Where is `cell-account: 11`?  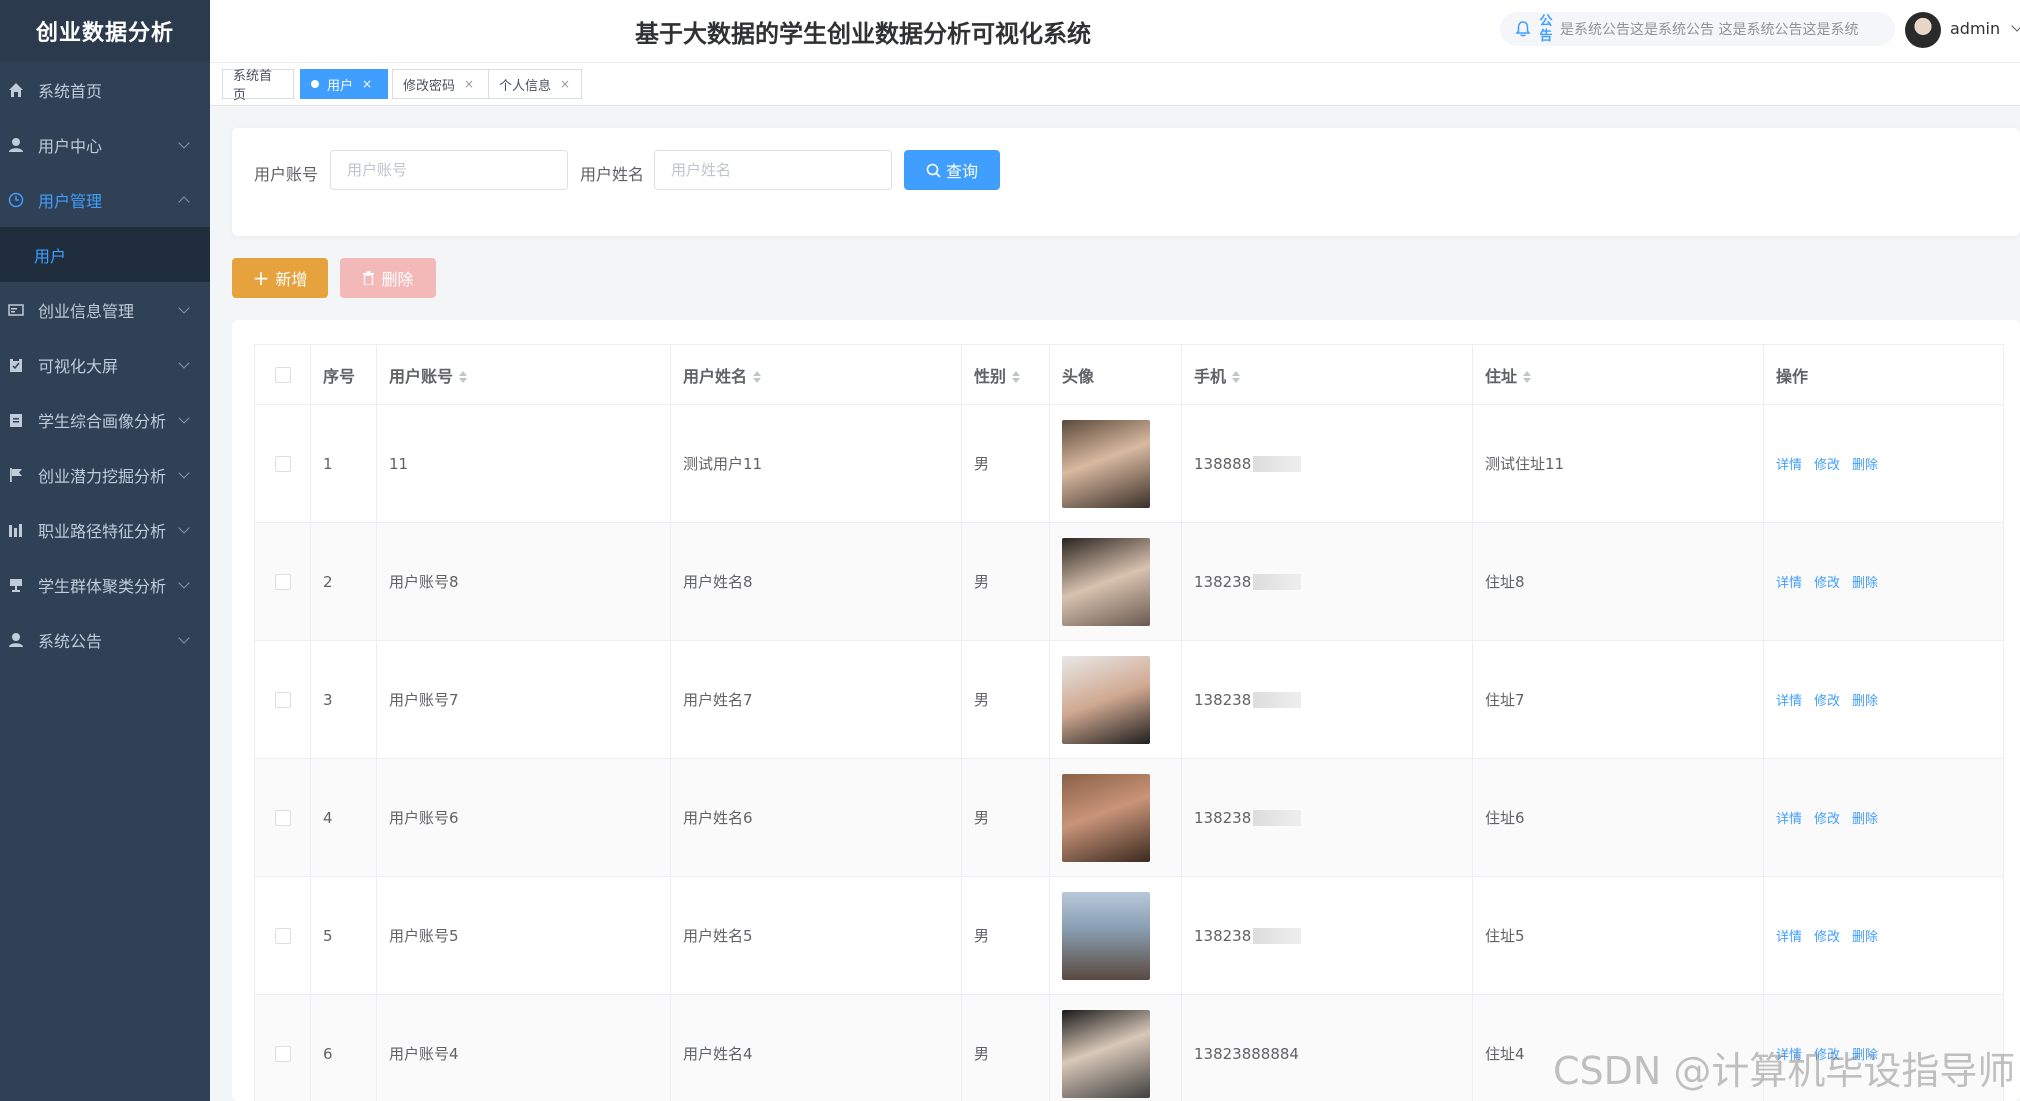 cell-account: 11 is located at coordinates (523, 463).